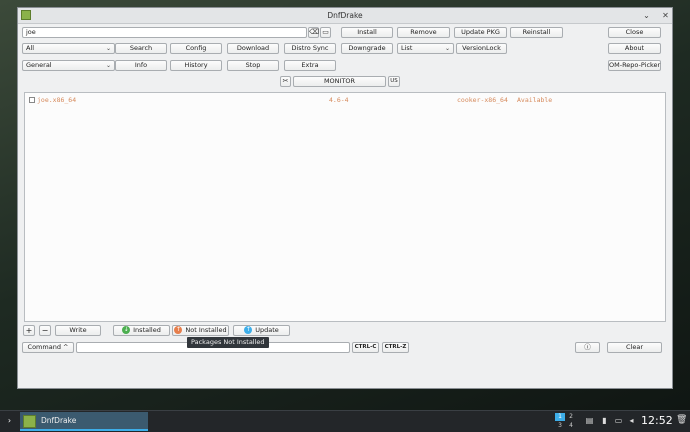 This screenshot has height=432, width=690. What do you see at coordinates (604, 420) in the screenshot?
I see `battery-icon: ▮` at bounding box center [604, 420].